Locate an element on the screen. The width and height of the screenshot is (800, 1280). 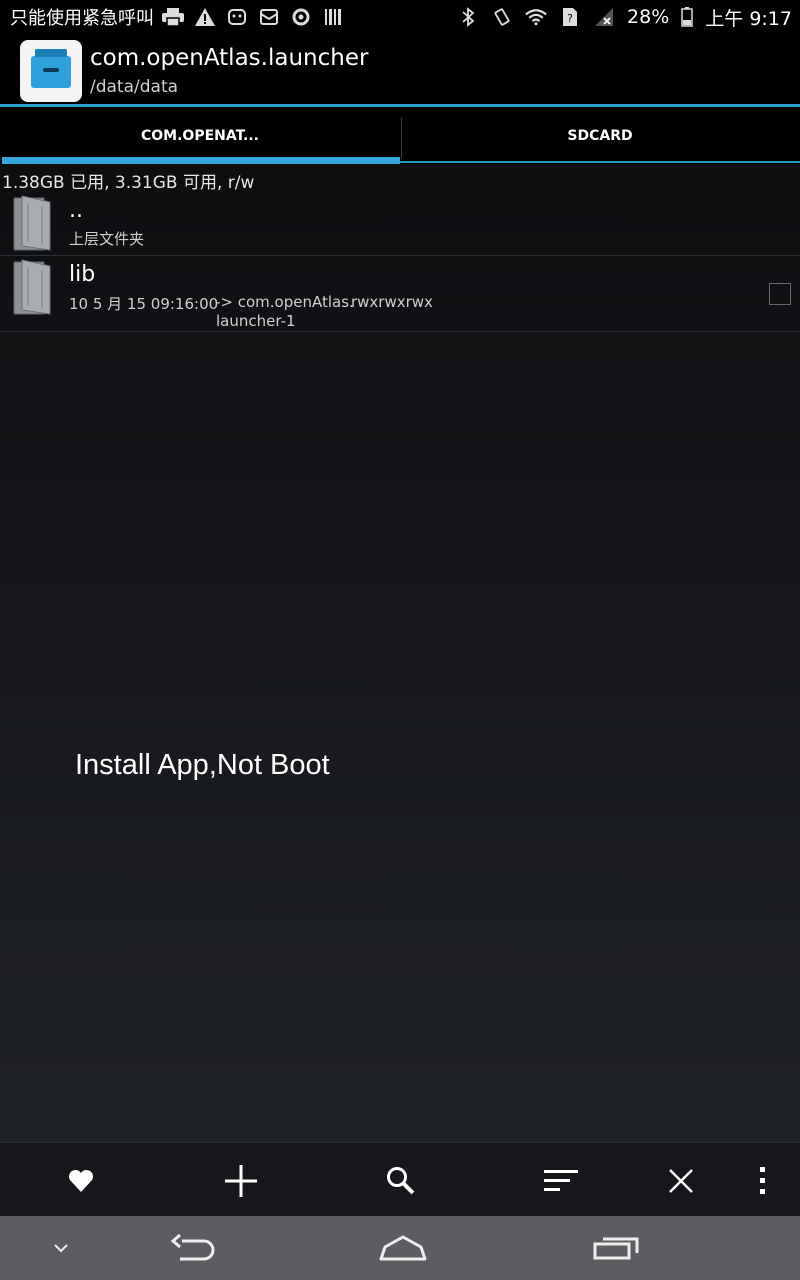
favorite-button is located at coordinates (81, 1181).